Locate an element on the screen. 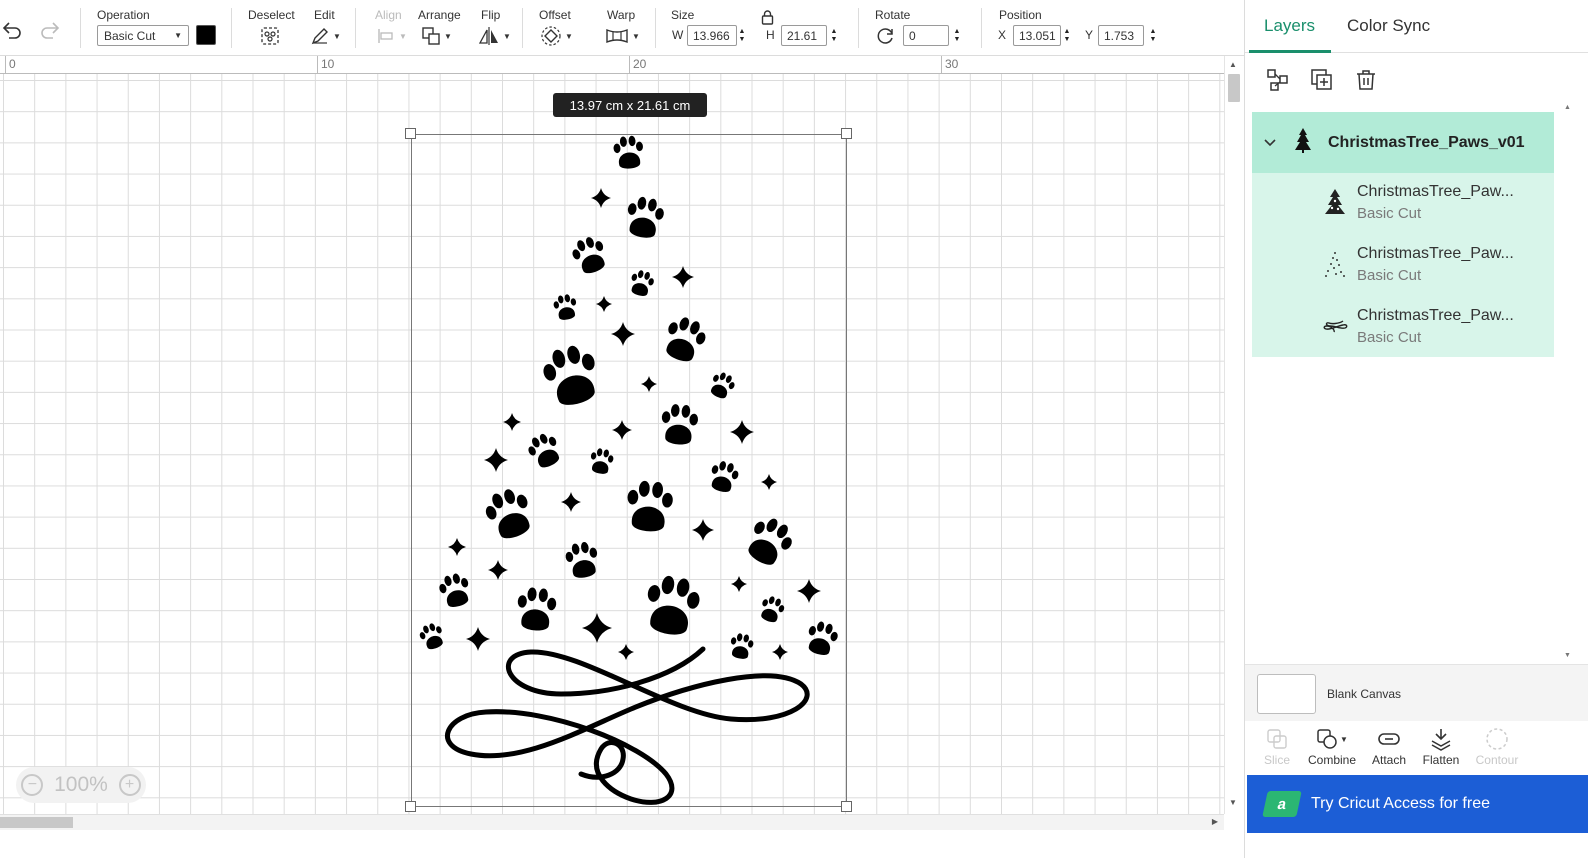 The height and width of the screenshot is (858, 1588). operation-label: Operation is located at coordinates (123, 15).